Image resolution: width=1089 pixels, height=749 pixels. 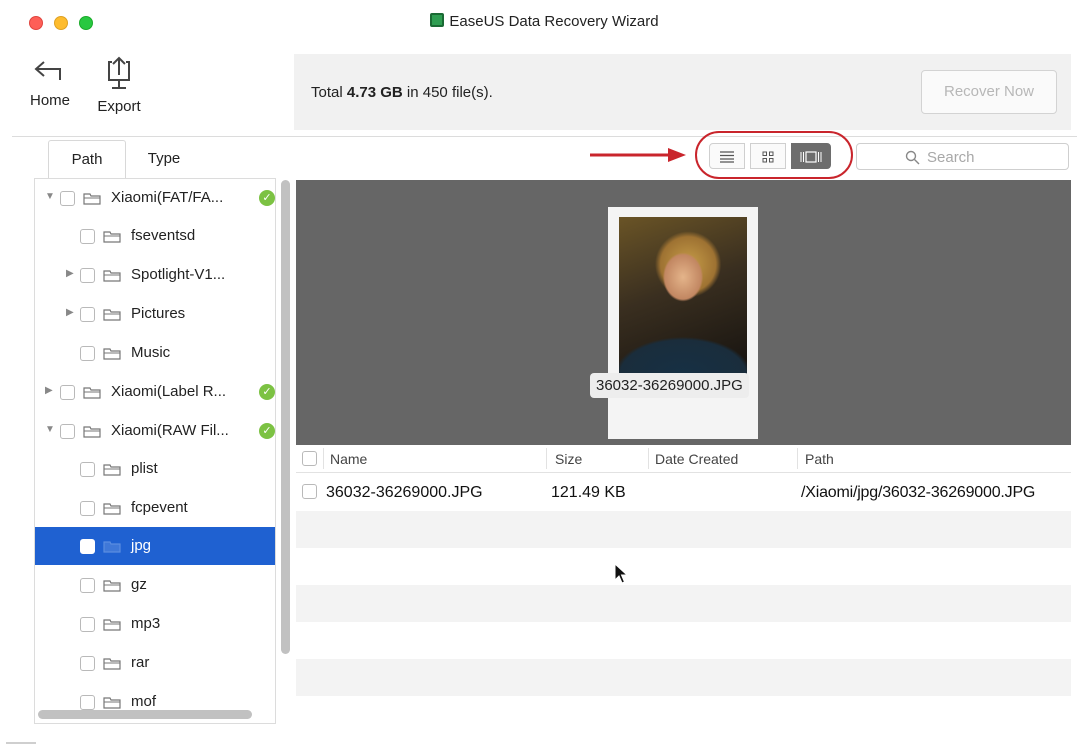 I want to click on preview-card, so click(x=683, y=323).